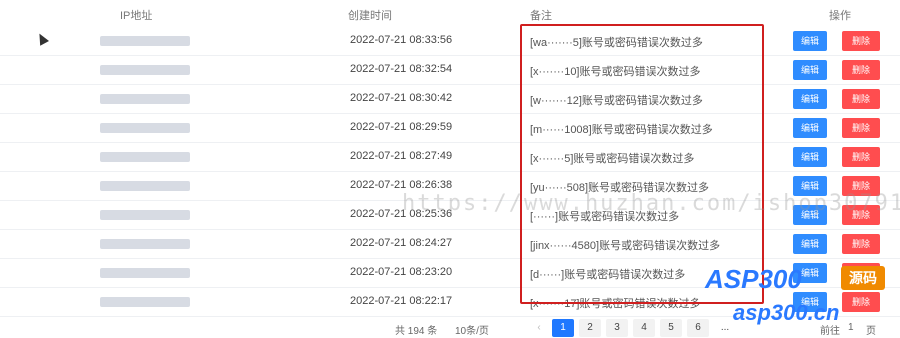 This screenshot has width=900, height=338. I want to click on note-cell: [wa·······5]账号或密码错误次数过多, so click(616, 43).